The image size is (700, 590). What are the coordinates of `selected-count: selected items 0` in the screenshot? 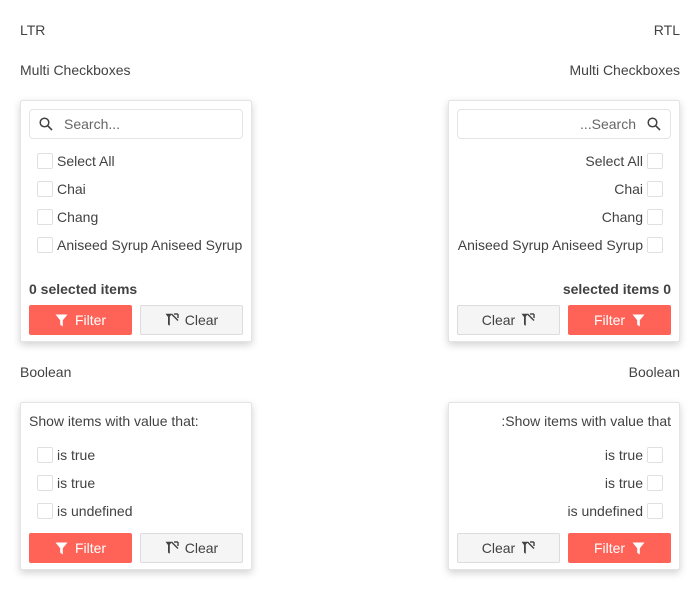 It's located at (616, 289).